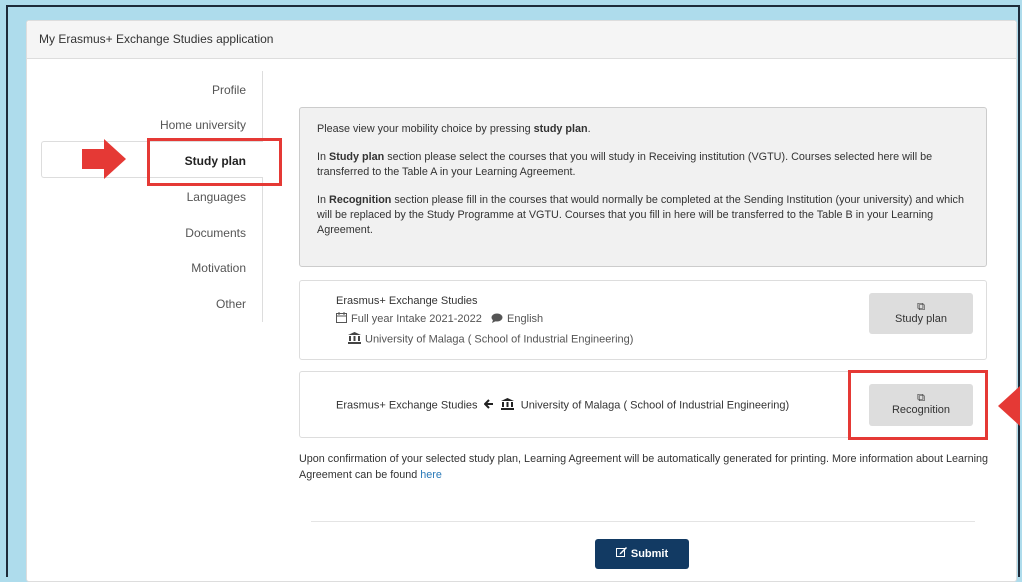 The width and height of the screenshot is (1022, 582). Describe the element at coordinates (643, 521) in the screenshot. I see `divider` at that location.